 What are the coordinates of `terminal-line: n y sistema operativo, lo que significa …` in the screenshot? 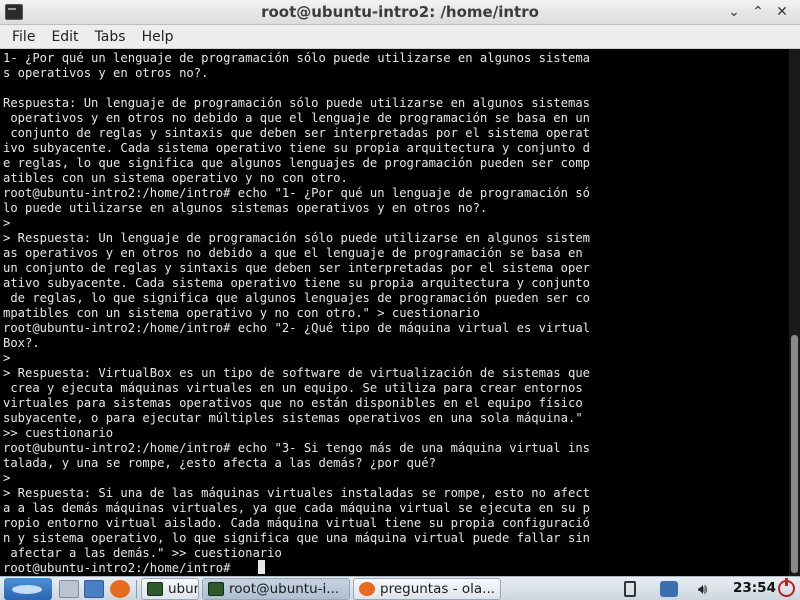 It's located at (296, 538).